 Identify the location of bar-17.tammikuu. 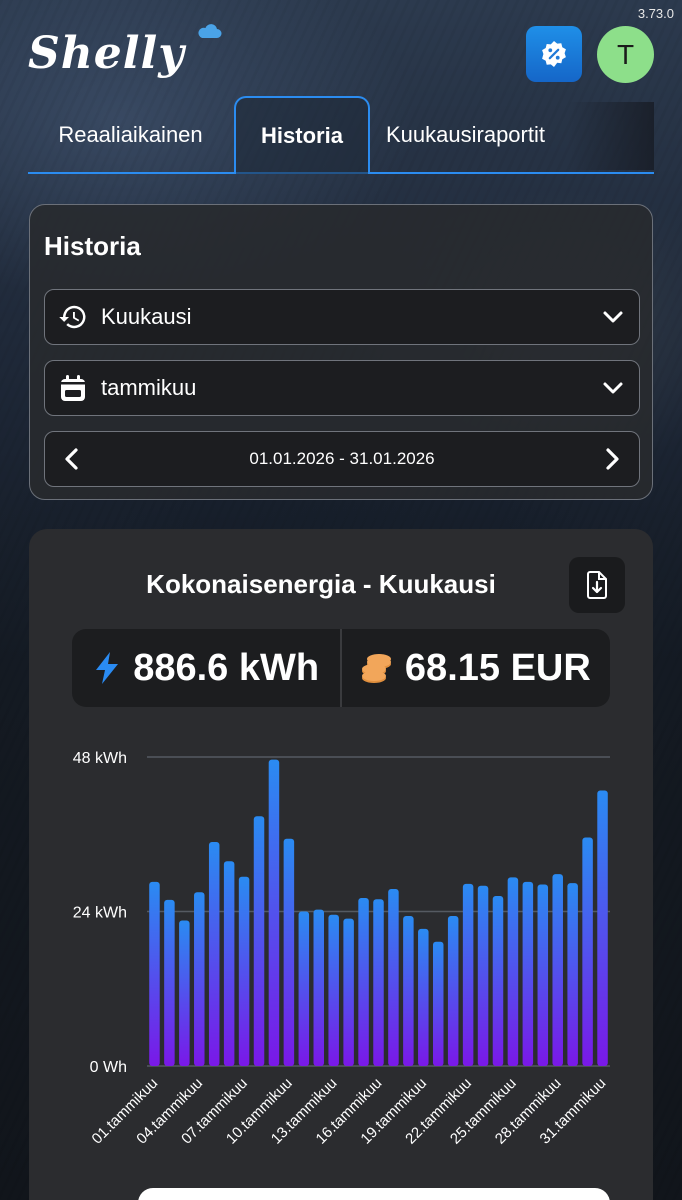
(393, 977).